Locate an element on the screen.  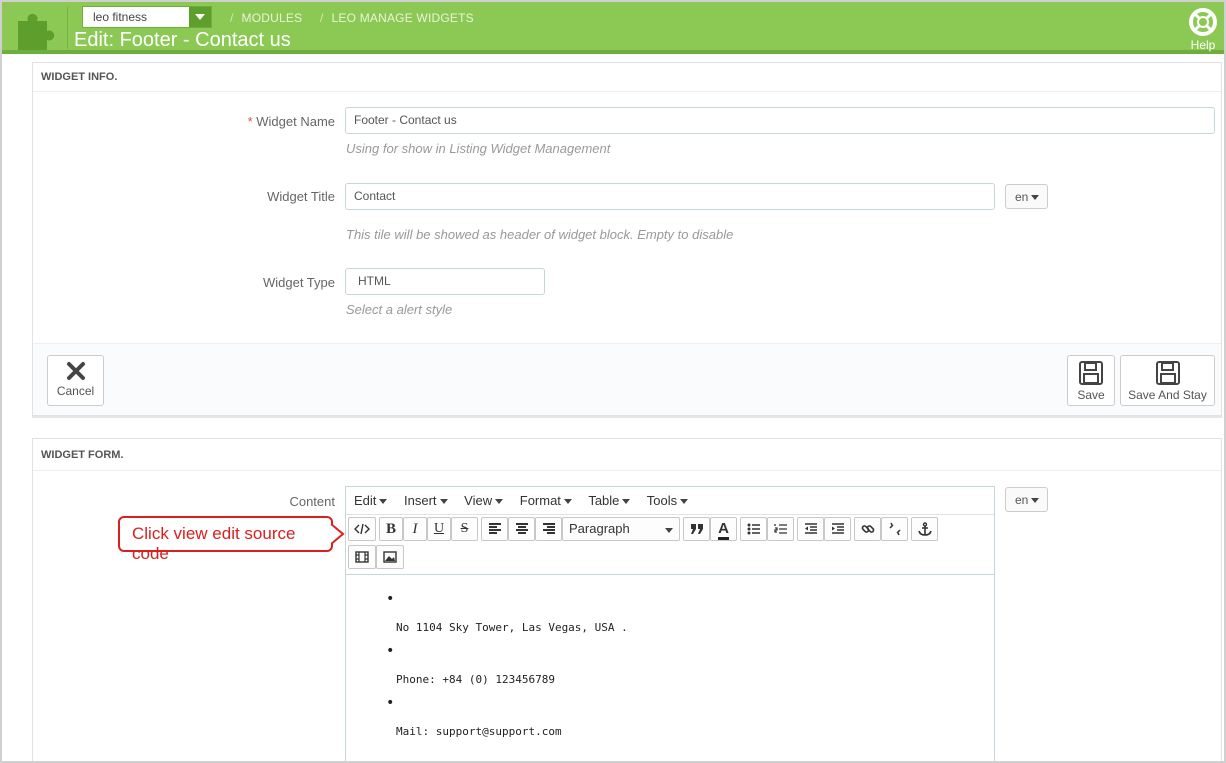
menu-edit: Edit is located at coordinates (371, 500).